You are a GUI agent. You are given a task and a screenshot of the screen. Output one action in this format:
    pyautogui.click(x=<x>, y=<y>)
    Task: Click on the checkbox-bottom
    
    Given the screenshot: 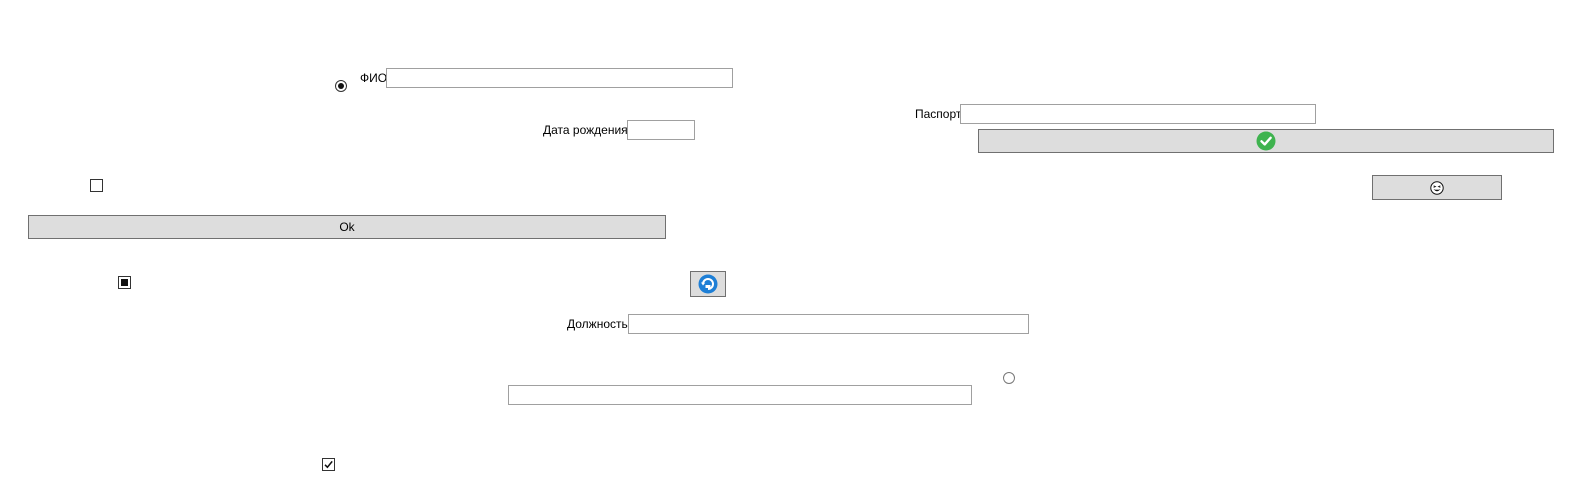 What is the action you would take?
    pyautogui.click(x=328, y=464)
    